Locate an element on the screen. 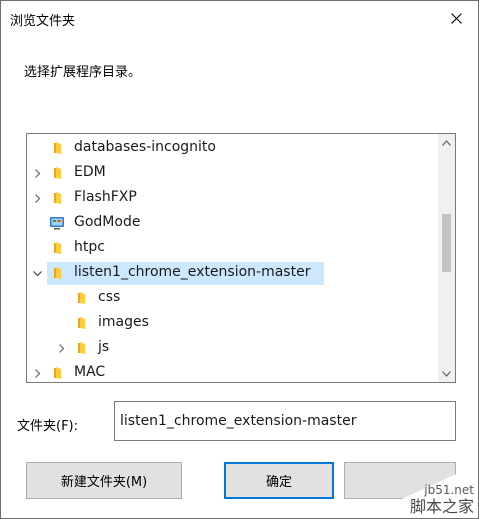 Image resolution: width=479 pixels, height=519 pixels. expand-toggle is located at coordinates (37, 273).